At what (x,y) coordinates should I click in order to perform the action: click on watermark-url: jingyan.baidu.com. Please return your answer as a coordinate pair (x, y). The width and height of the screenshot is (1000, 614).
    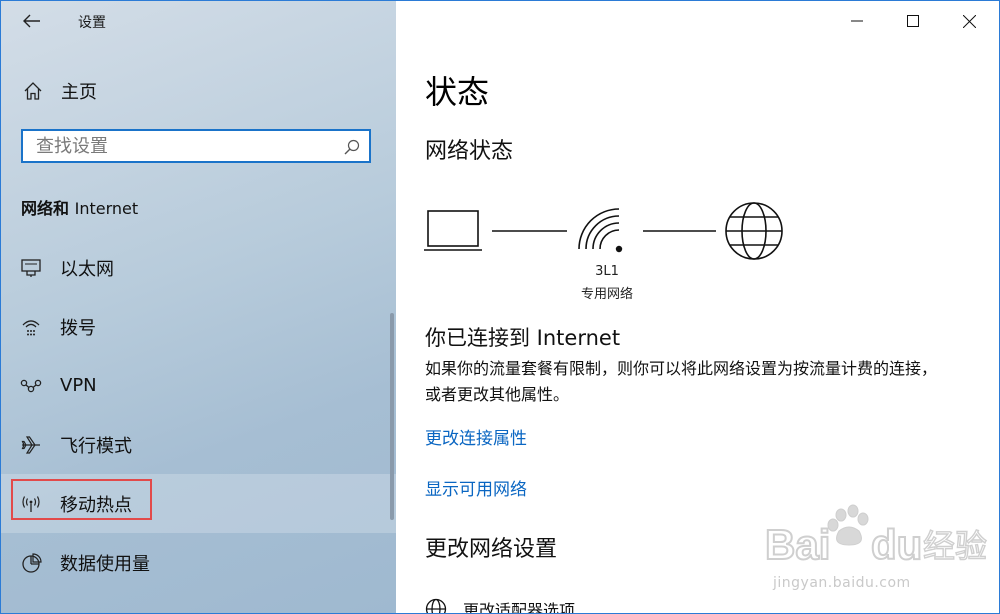
    Looking at the image, I should click on (842, 583).